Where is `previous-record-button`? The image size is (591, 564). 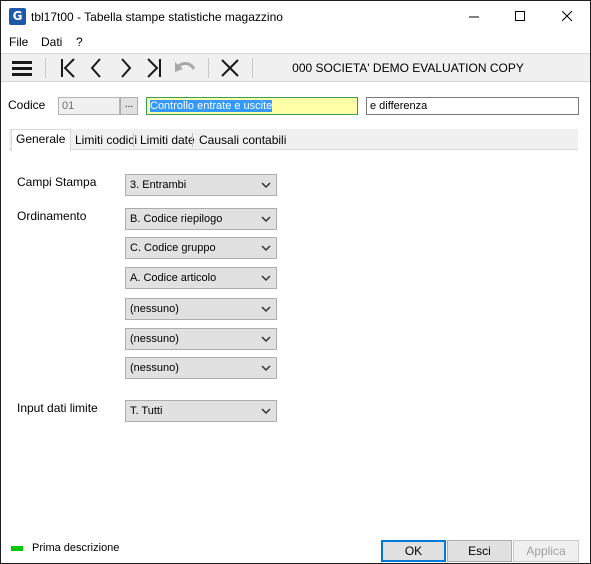
previous-record-button is located at coordinates (96, 68).